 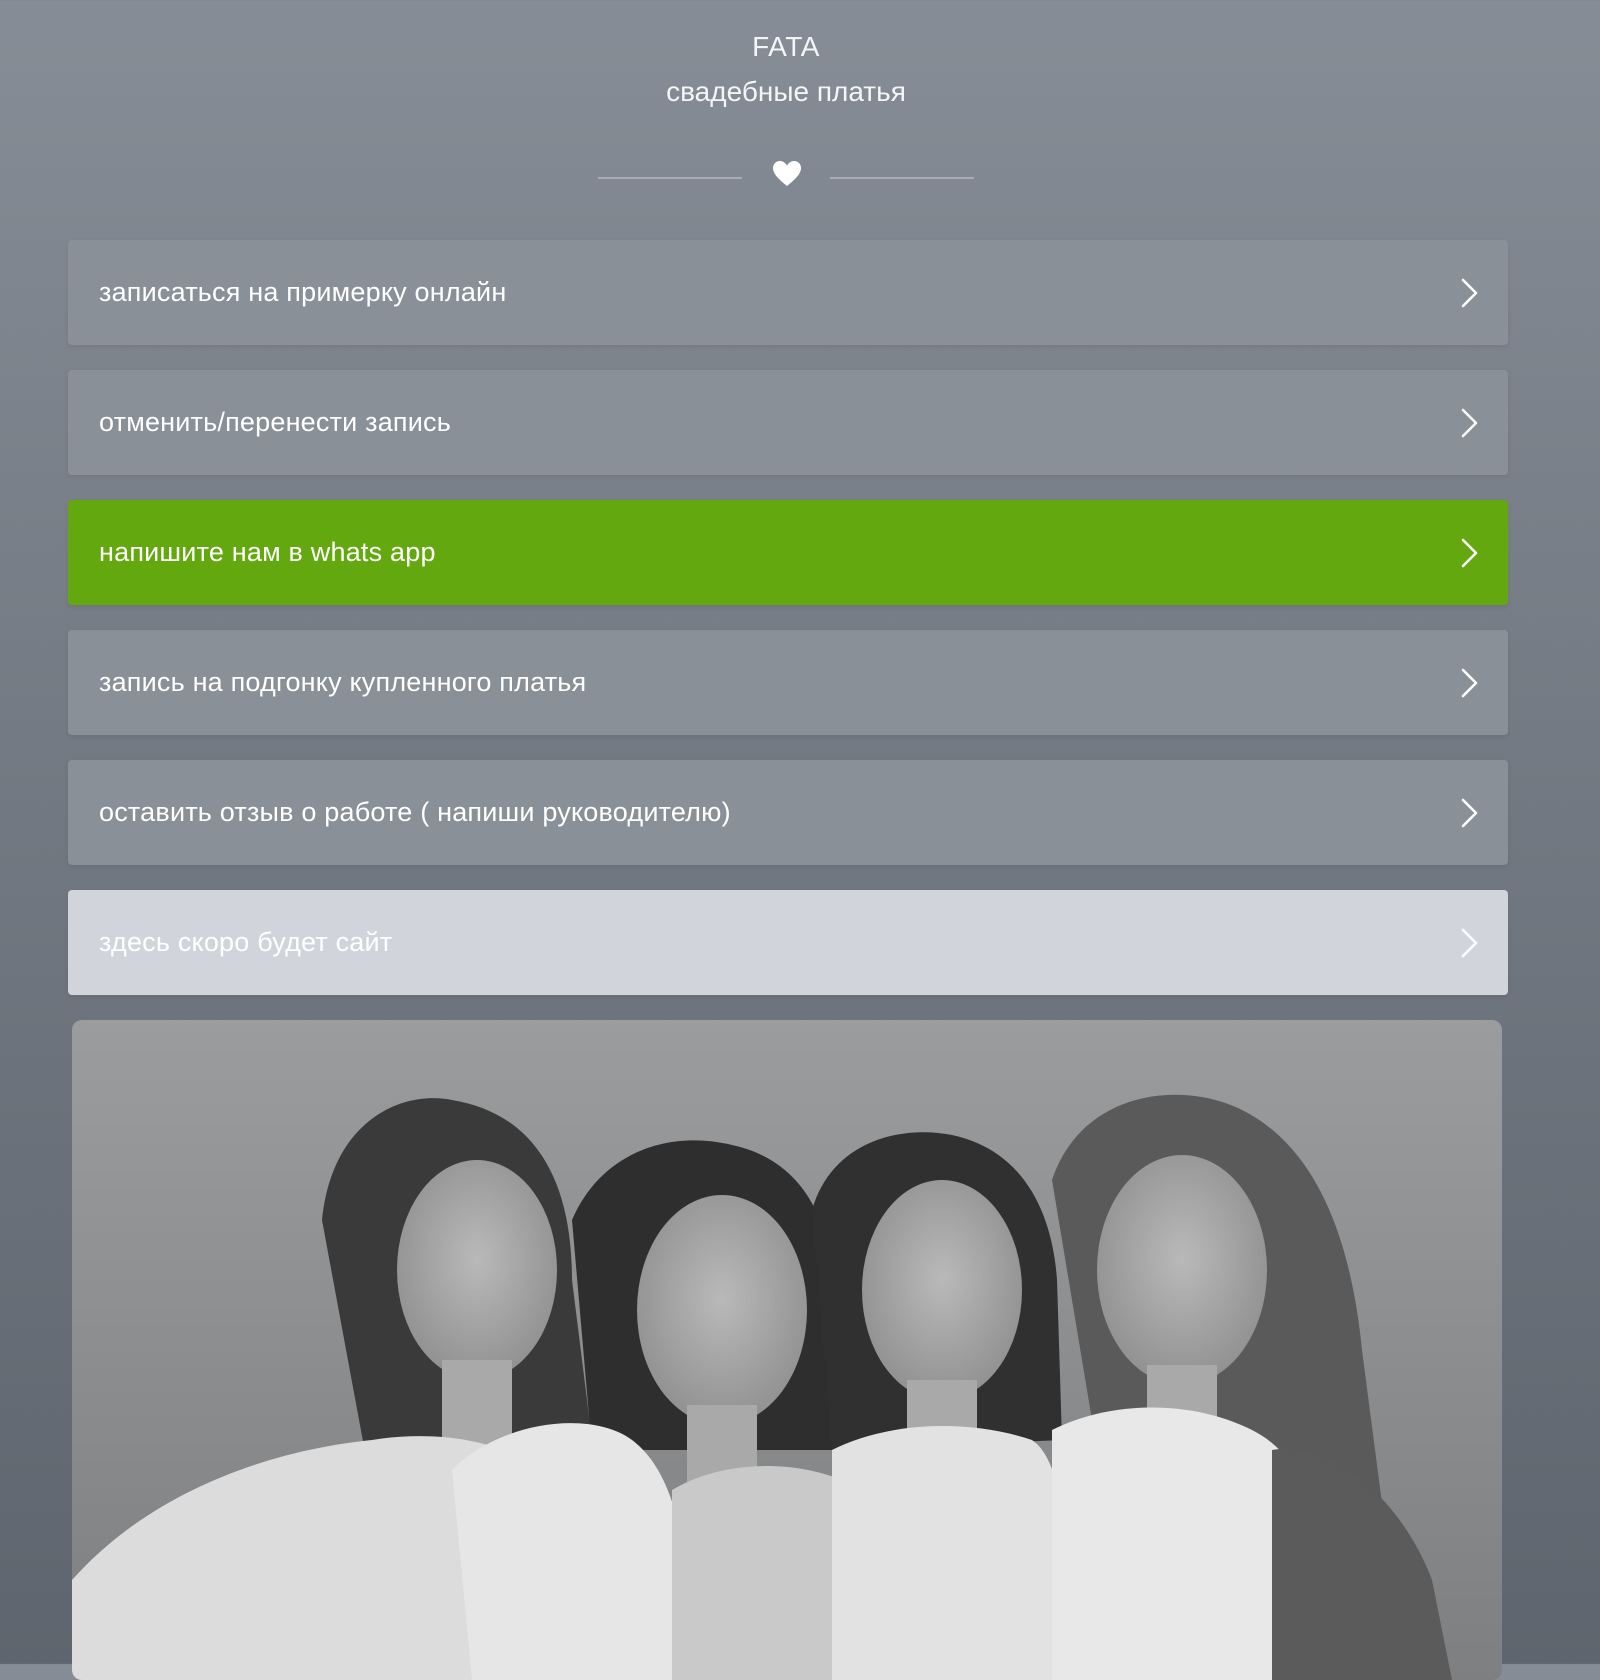 I want to click on brand-name: FATA, so click(x=786, y=46).